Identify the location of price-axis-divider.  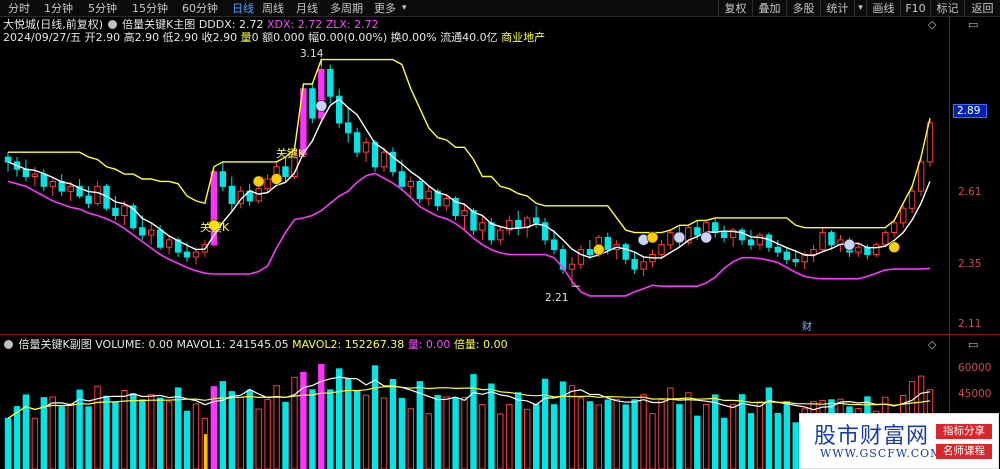
(949, 243).